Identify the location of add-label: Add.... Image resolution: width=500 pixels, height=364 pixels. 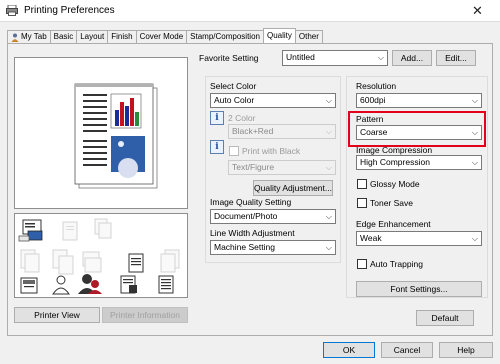
(412, 58).